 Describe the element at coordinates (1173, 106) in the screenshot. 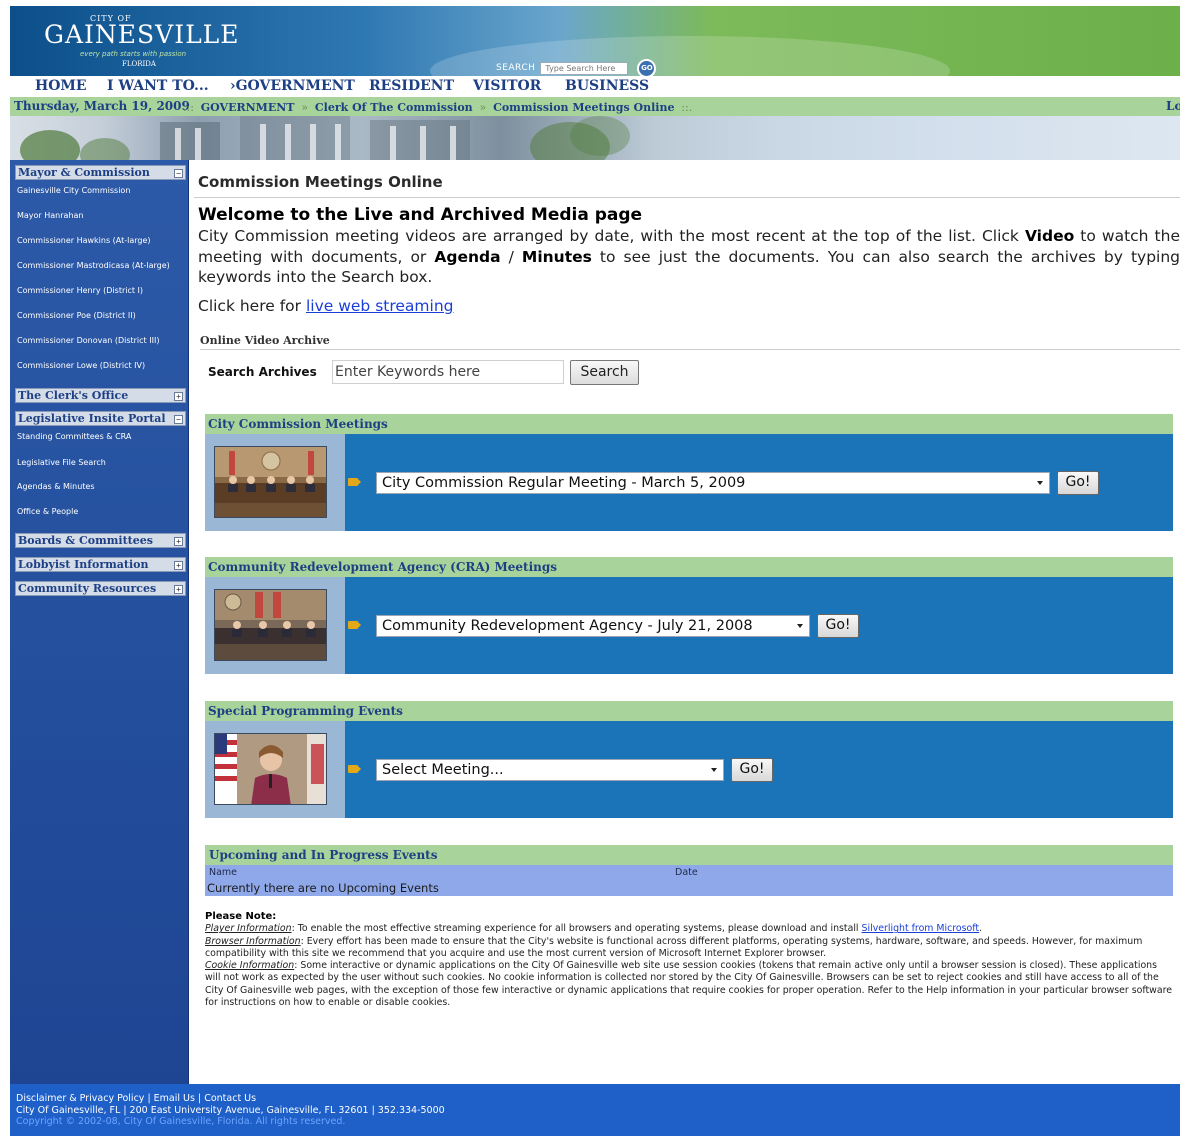

I see `login-link: Logi` at that location.